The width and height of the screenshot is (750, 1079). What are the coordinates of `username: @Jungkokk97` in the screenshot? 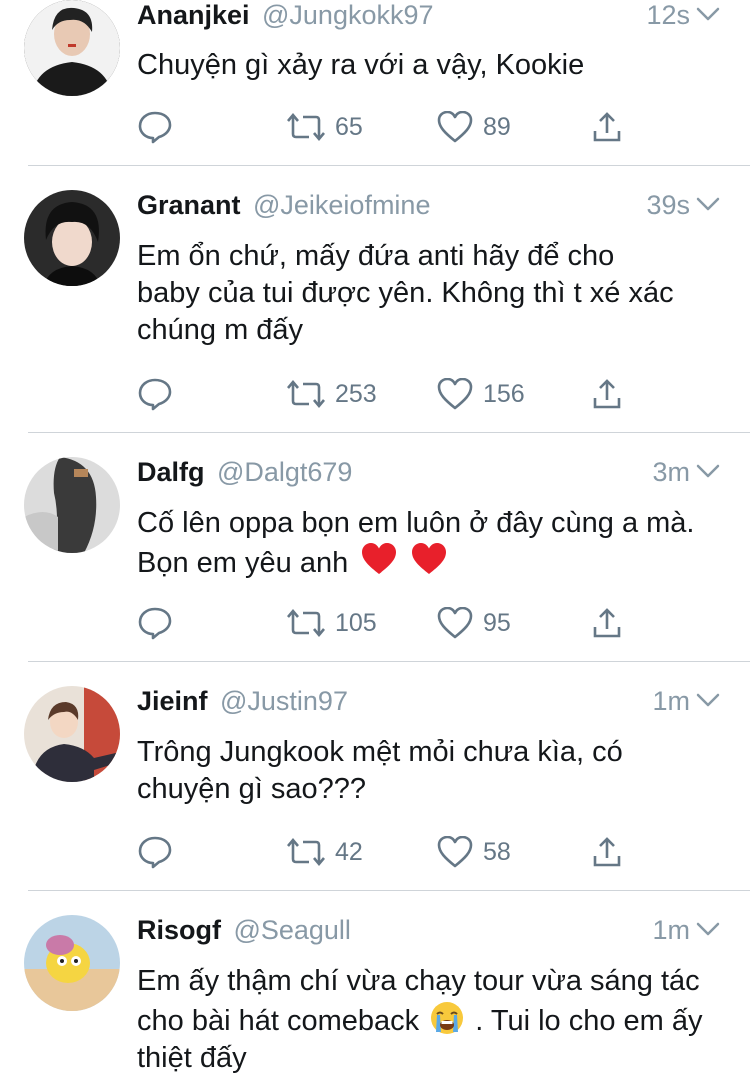 It's located at (348, 15).